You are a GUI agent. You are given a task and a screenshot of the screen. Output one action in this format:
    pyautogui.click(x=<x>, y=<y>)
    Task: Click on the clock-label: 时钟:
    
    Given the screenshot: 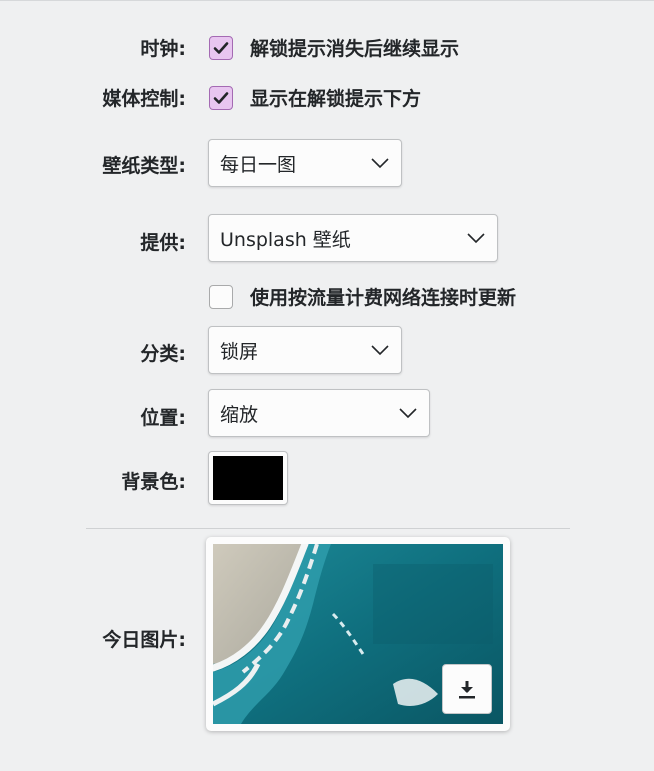 What is the action you would take?
    pyautogui.click(x=163, y=49)
    